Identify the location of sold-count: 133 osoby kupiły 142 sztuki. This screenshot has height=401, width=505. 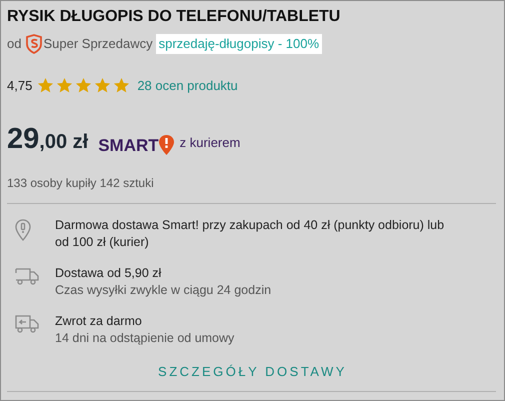
(81, 183).